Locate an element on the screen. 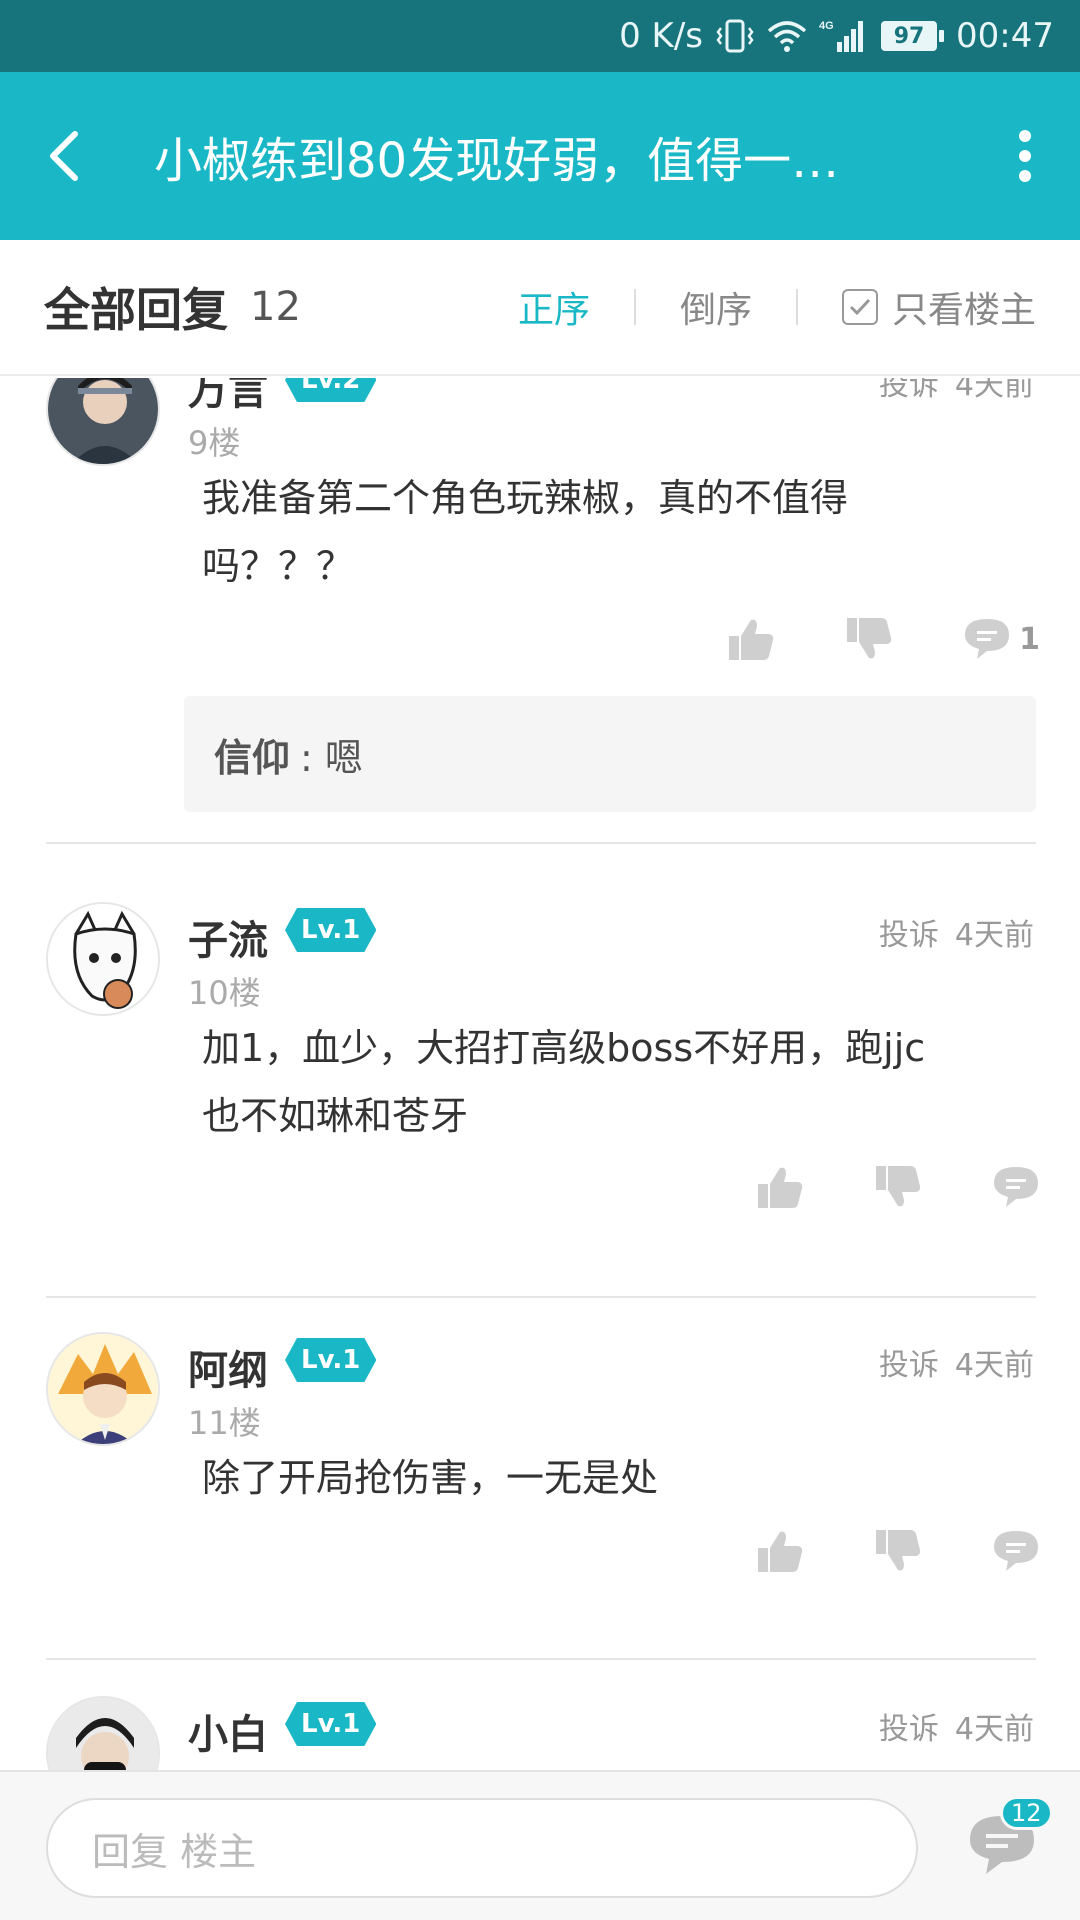  net-speed: 0 K/s is located at coordinates (661, 36).